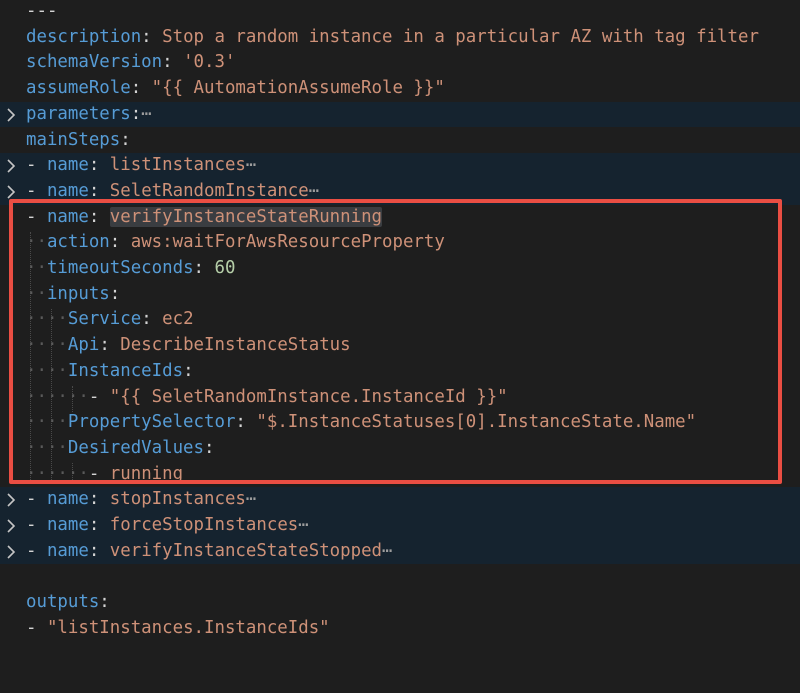 Image resolution: width=800 pixels, height=693 pixels. I want to click on api-value: DescribeInstanceStatus, so click(235, 345).